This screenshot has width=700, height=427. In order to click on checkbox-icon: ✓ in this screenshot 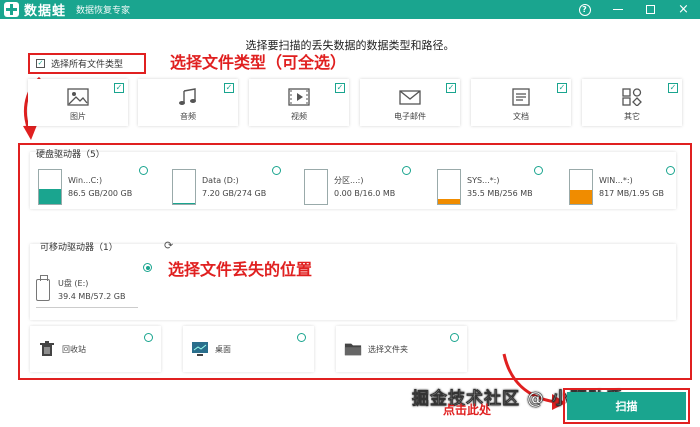, I will do `click(40, 63)`.